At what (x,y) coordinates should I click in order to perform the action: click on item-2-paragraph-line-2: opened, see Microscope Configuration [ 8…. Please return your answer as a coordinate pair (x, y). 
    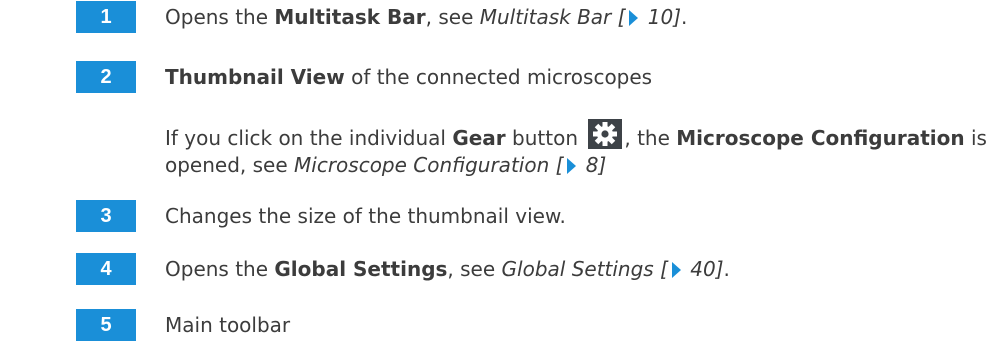
    Looking at the image, I should click on (385, 165).